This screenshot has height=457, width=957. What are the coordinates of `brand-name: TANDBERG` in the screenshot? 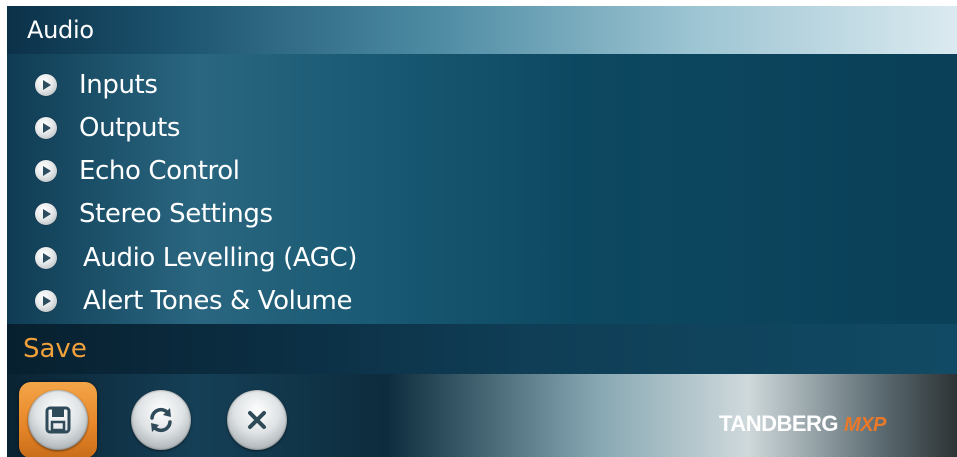 It's located at (779, 423).